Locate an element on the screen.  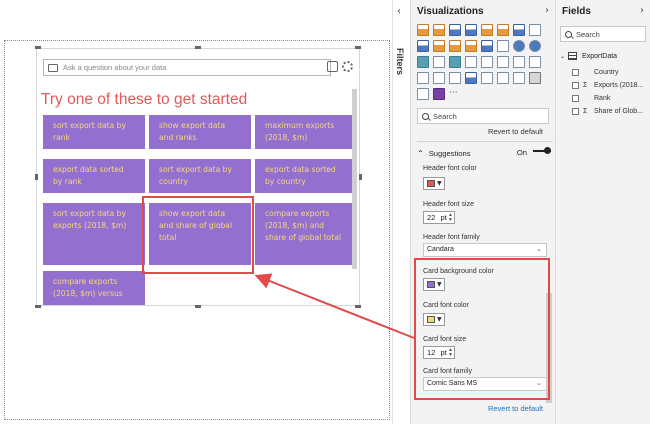
header-font-family-select: Candara ⌄ is located at coordinates (485, 250).